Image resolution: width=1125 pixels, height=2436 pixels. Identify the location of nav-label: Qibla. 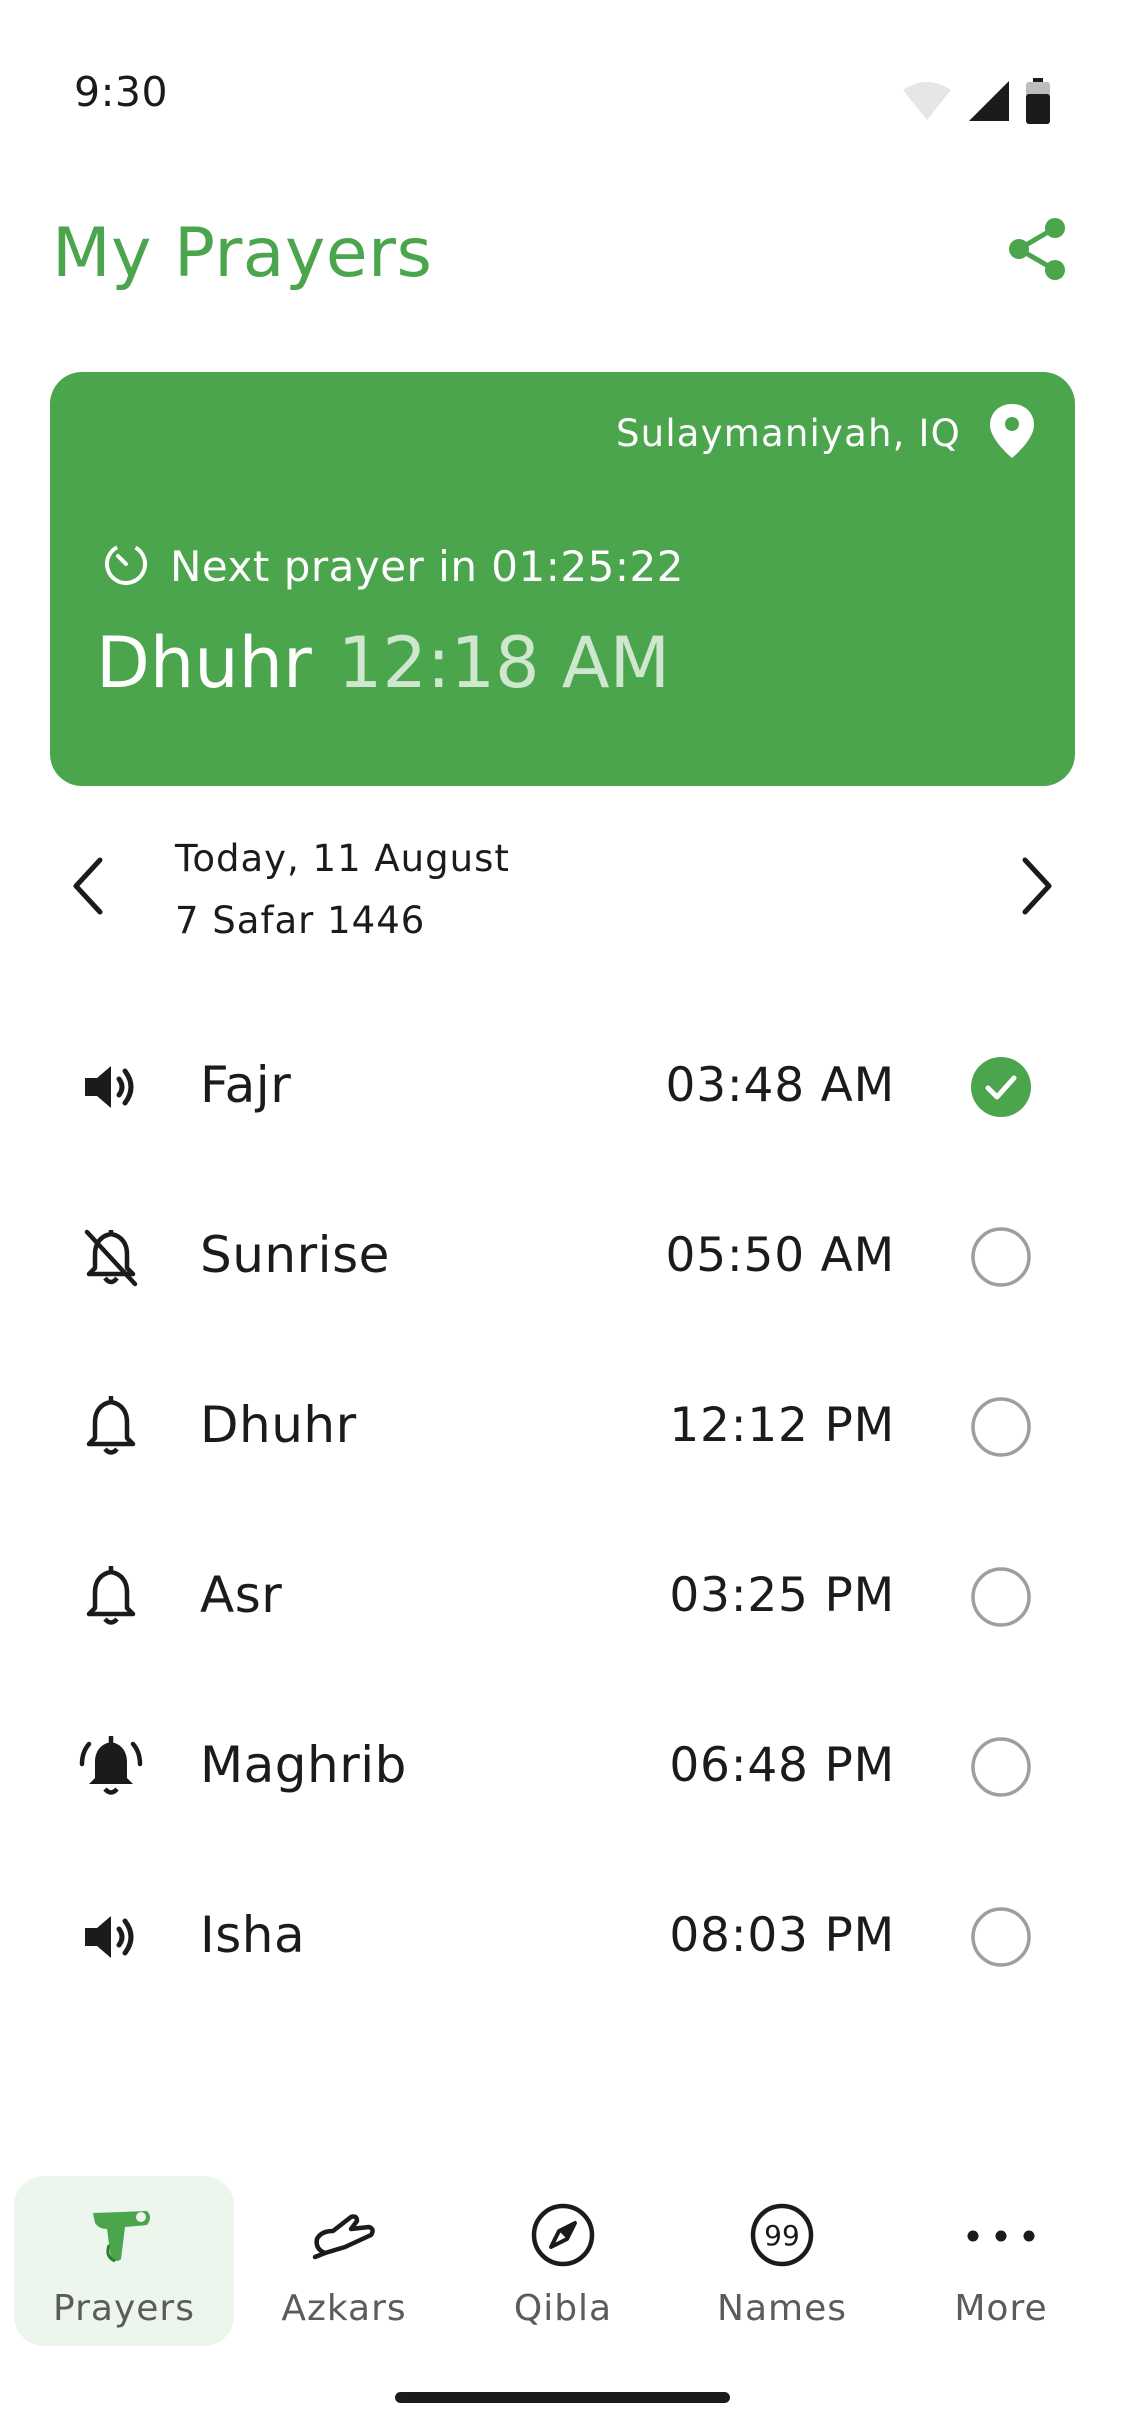
(563, 2308).